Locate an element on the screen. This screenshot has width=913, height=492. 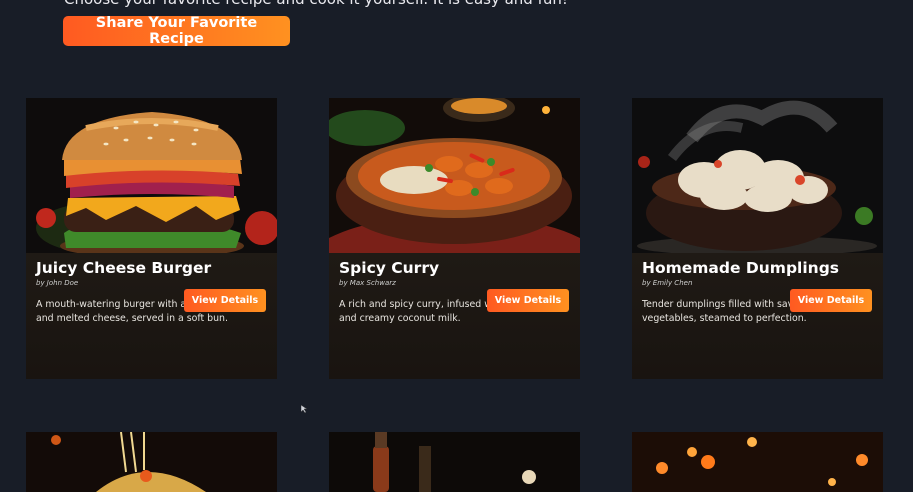
recipe-title: Spicy Curry is located at coordinates (389, 268).